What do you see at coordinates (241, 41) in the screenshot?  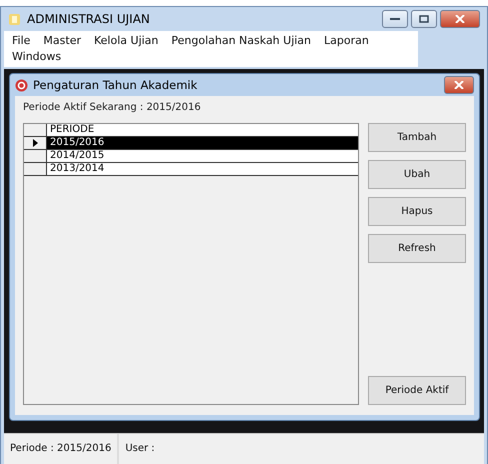 I see `menu-item: Pengolahan Naskah Ujian` at bounding box center [241, 41].